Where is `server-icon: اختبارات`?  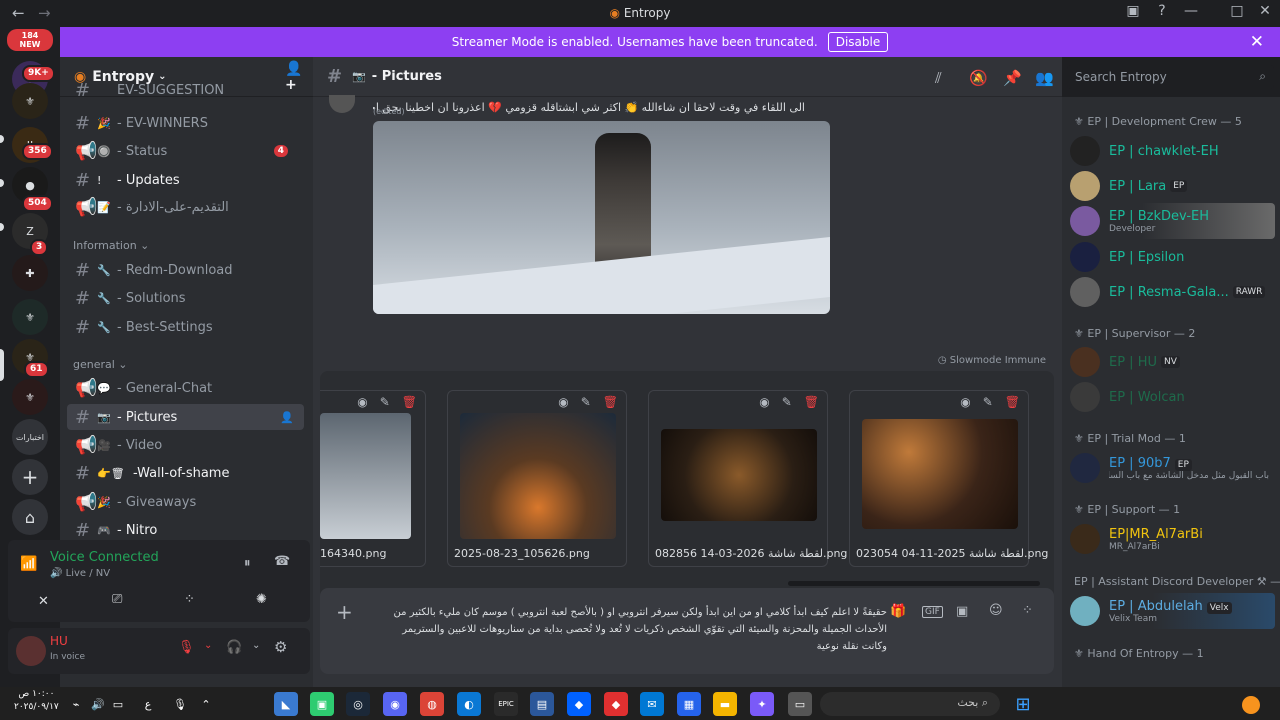 server-icon: اختبارات is located at coordinates (30, 437).